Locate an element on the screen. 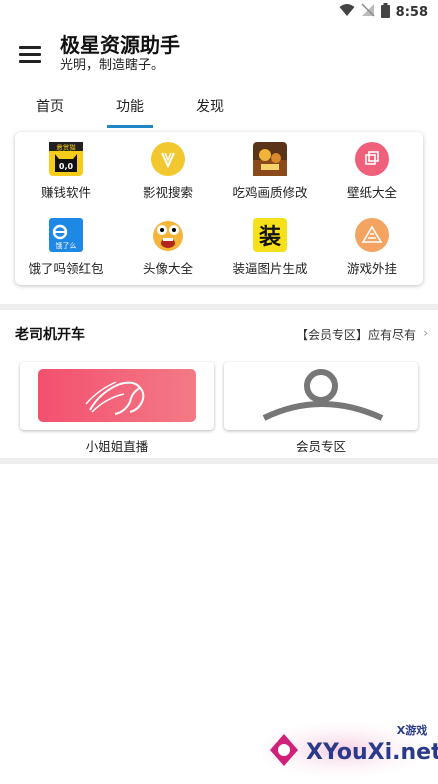 The image size is (438, 784). tab-bar: 首页 功能 发现 is located at coordinates (219, 106).